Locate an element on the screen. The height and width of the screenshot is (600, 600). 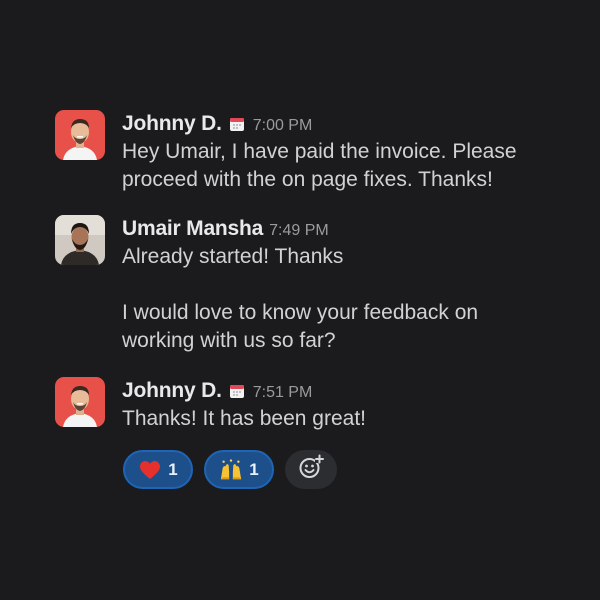
message-text: Thanks! It has been great! is located at coordinates (351, 419).